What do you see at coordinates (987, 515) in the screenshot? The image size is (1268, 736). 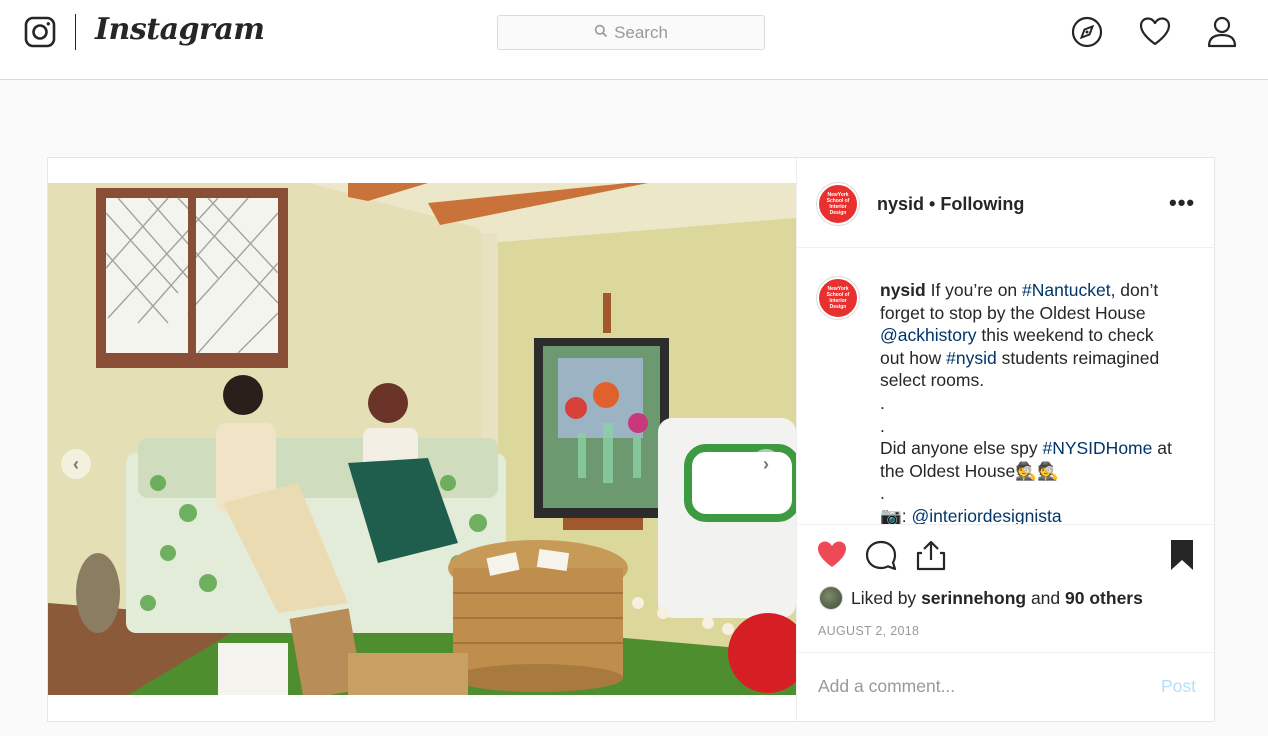 I see `mention-link: @interiordesignista` at bounding box center [987, 515].